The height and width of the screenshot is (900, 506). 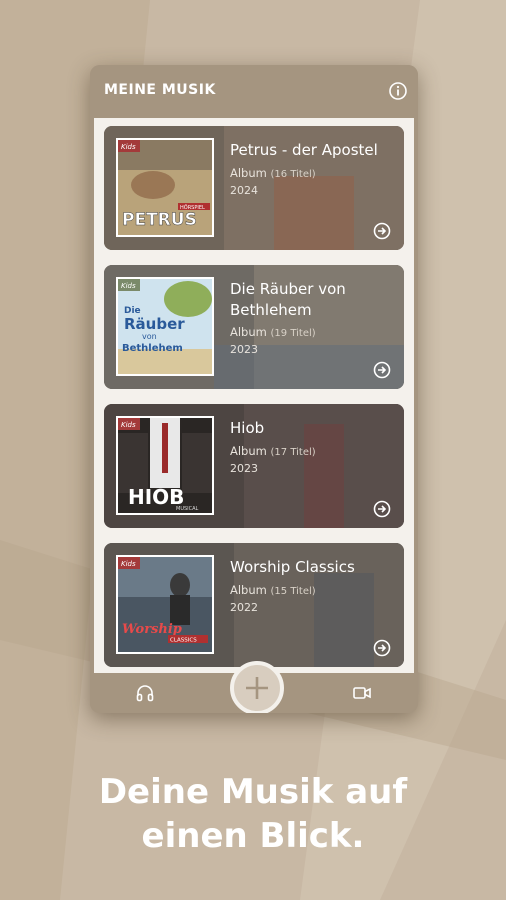 I want to click on svg-text: von, so click(x=149, y=336).